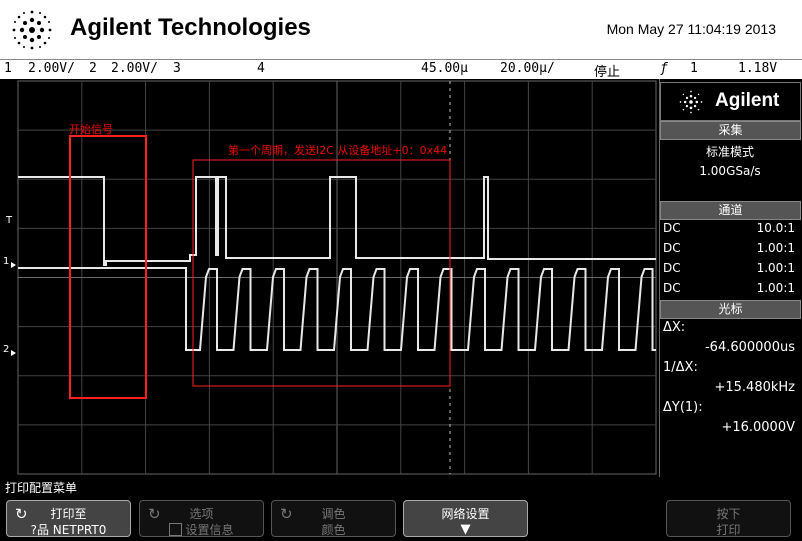 Image resolution: width=802 pixels, height=541 pixels. I want to click on palette-value: 颜色, so click(333, 530).